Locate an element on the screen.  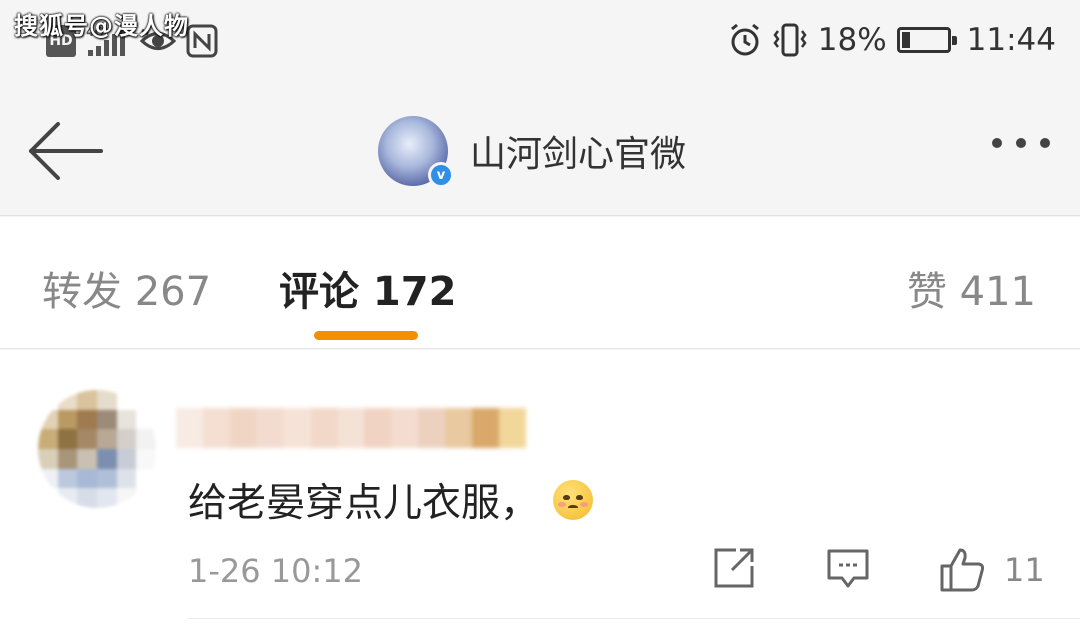
commenter-avatar is located at coordinates (97, 449).